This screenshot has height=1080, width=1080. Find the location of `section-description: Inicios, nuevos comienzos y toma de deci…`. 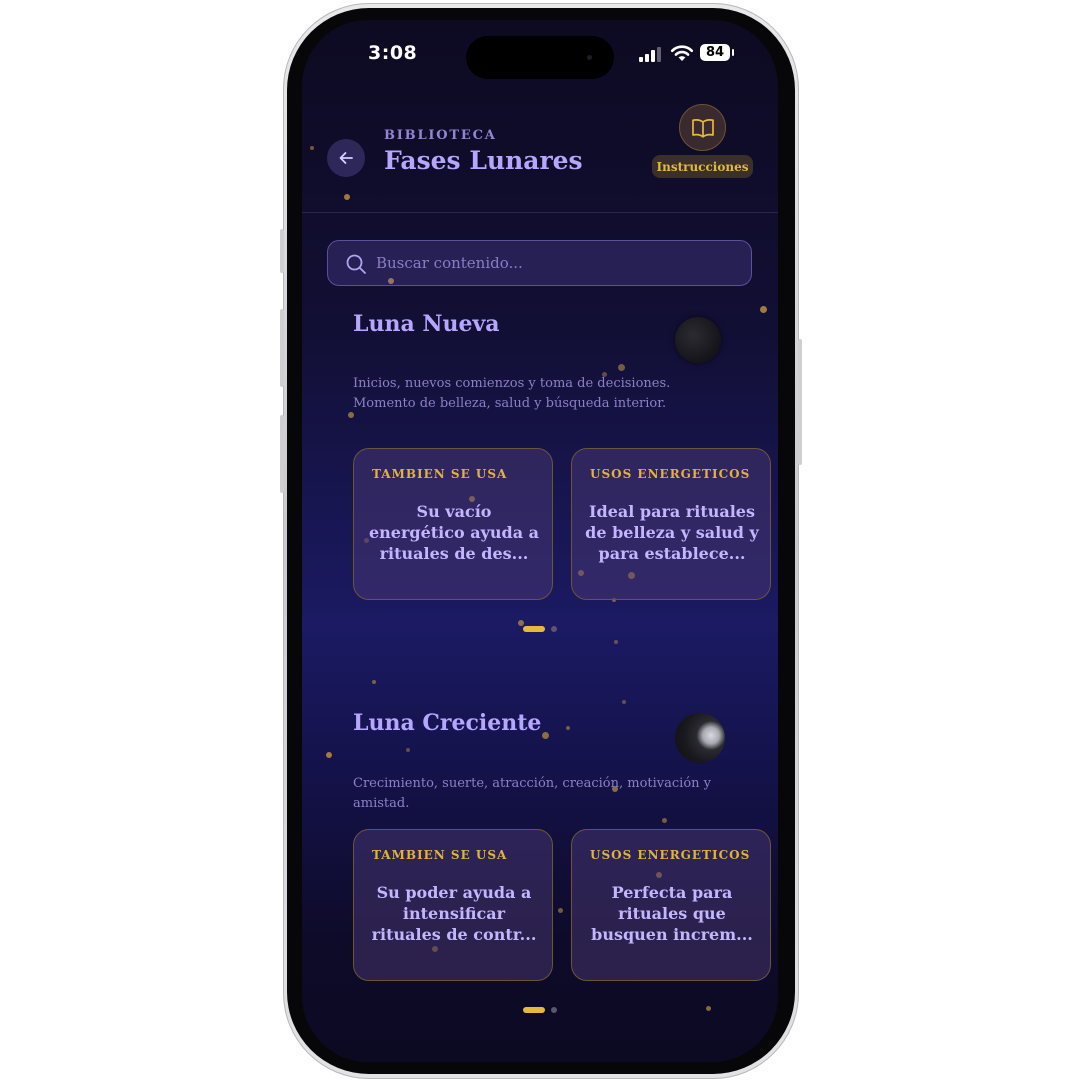

section-description: Inicios, nuevos comienzos y toma de deci… is located at coordinates (512, 393).